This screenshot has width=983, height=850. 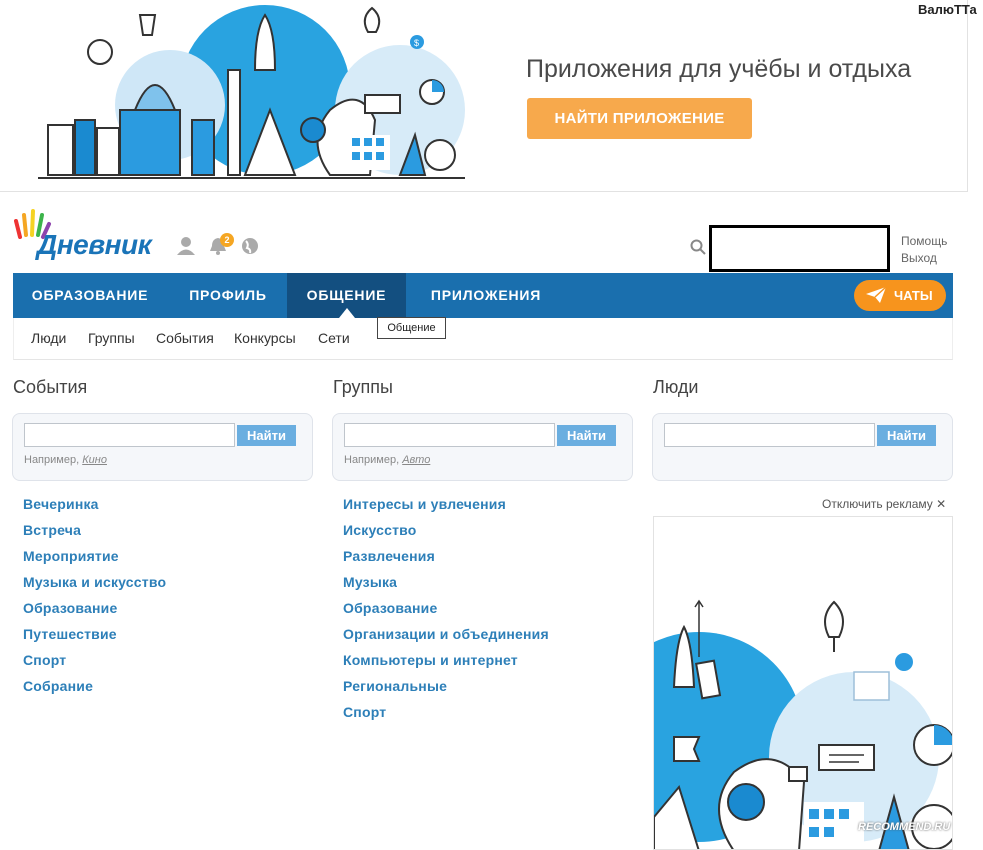 What do you see at coordinates (251, 92) in the screenshot?
I see `education-illustration: $` at bounding box center [251, 92].